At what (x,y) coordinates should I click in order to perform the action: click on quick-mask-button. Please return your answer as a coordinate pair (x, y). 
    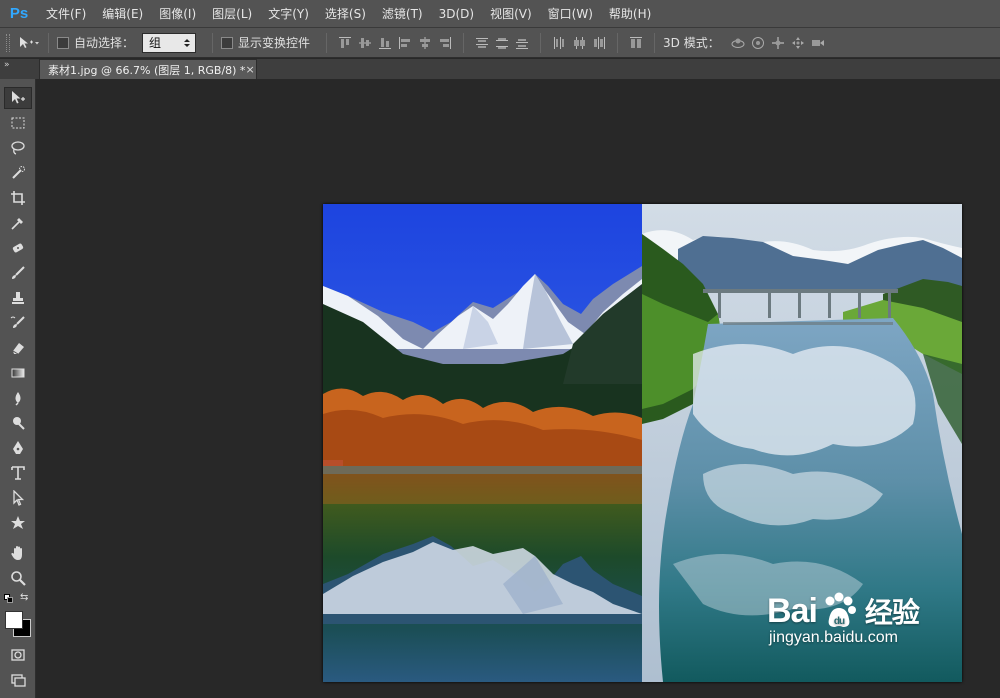
    Looking at the image, I should click on (18, 655).